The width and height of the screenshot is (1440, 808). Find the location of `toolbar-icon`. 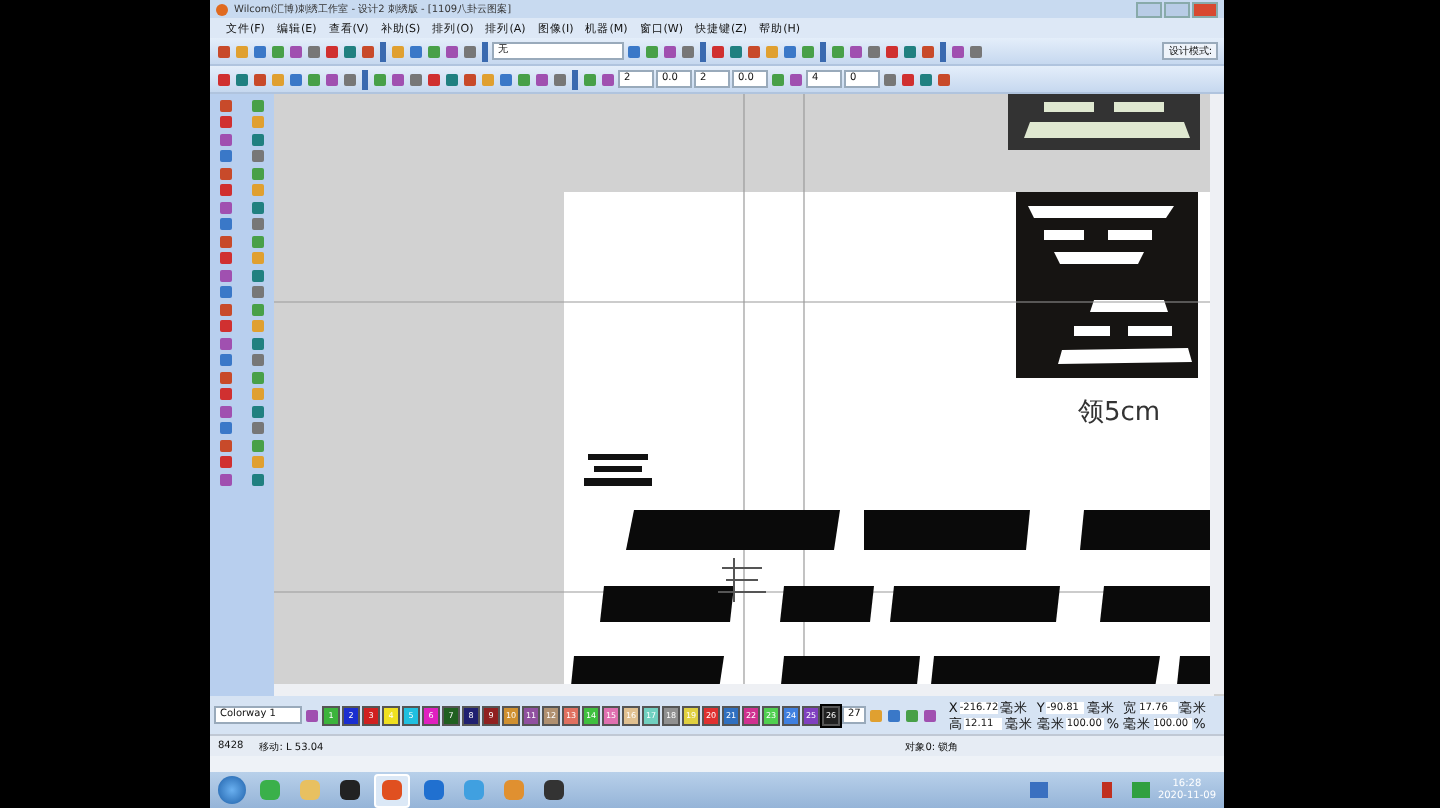

toolbar-icon is located at coordinates (312, 715).